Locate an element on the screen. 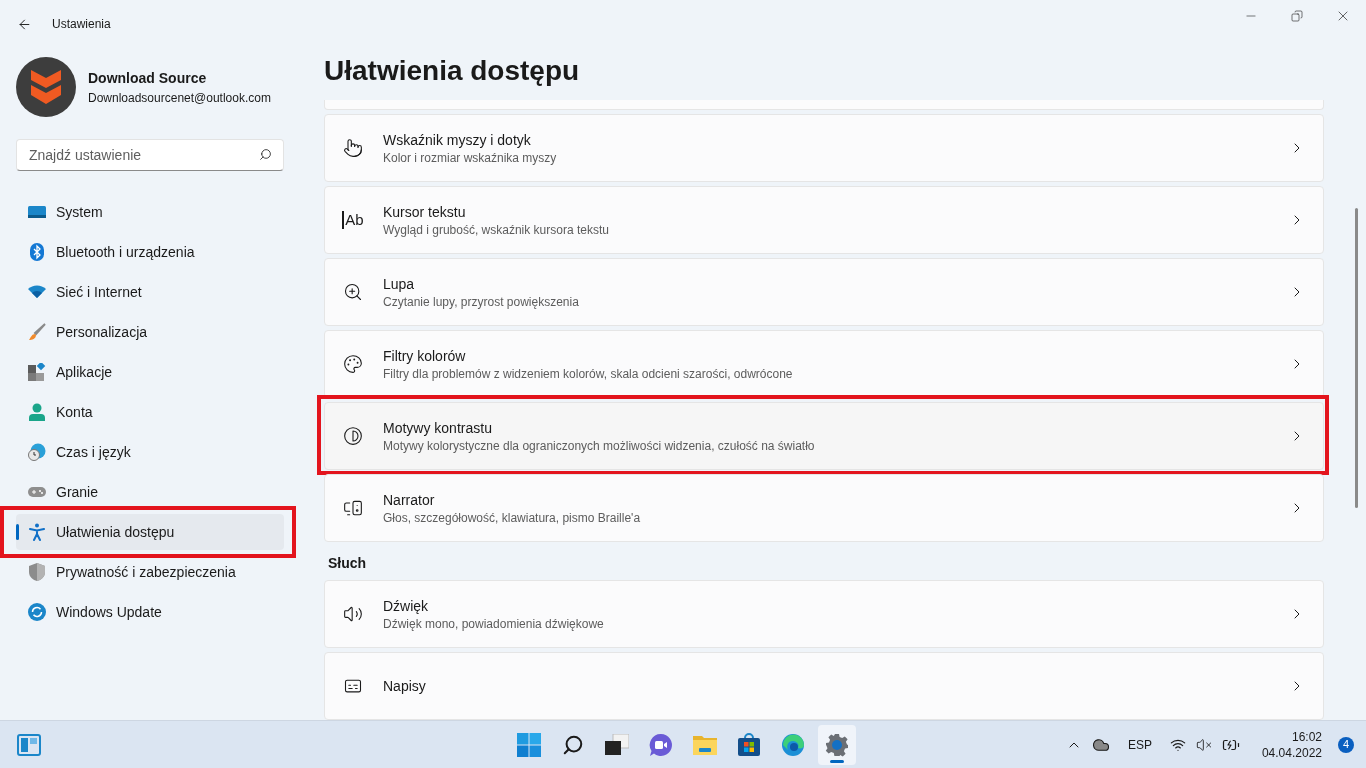 Image resolution: width=1366 pixels, height=768 pixels. settings-card: Narrator Głos, szczegółowość, klawiatura, pismo Braille'a is located at coordinates (824, 507).